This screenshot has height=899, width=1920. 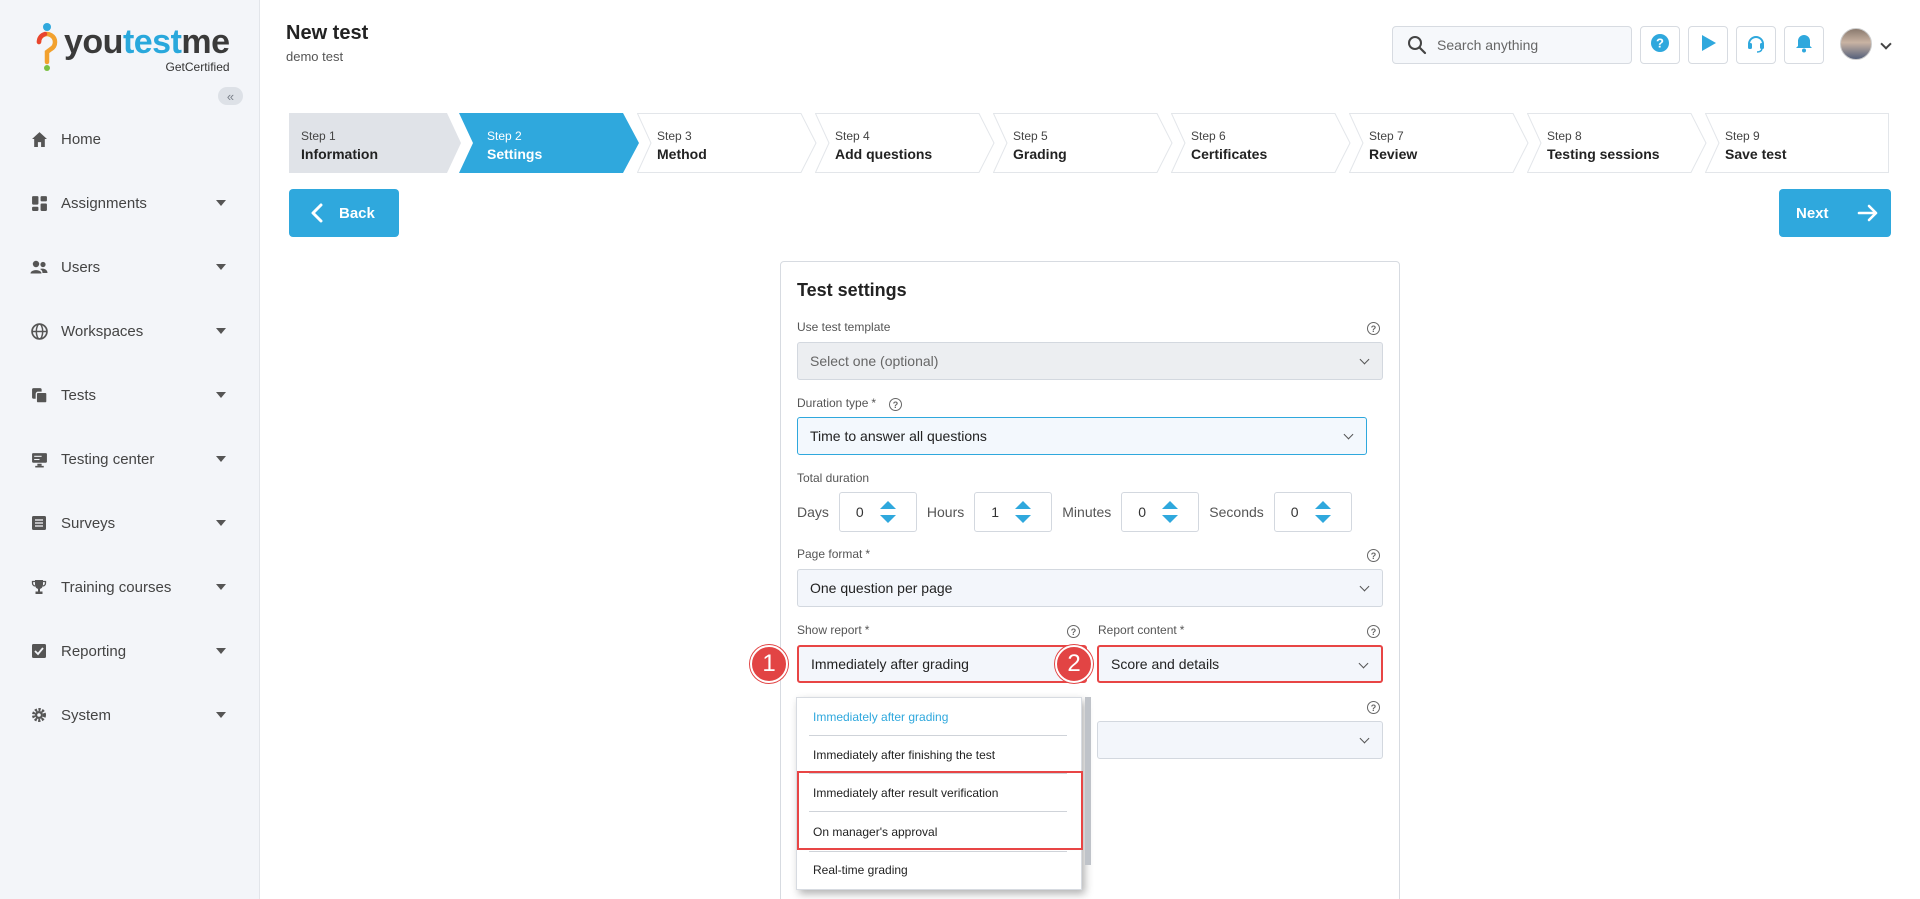 What do you see at coordinates (39, 331) in the screenshot?
I see `globe-icon` at bounding box center [39, 331].